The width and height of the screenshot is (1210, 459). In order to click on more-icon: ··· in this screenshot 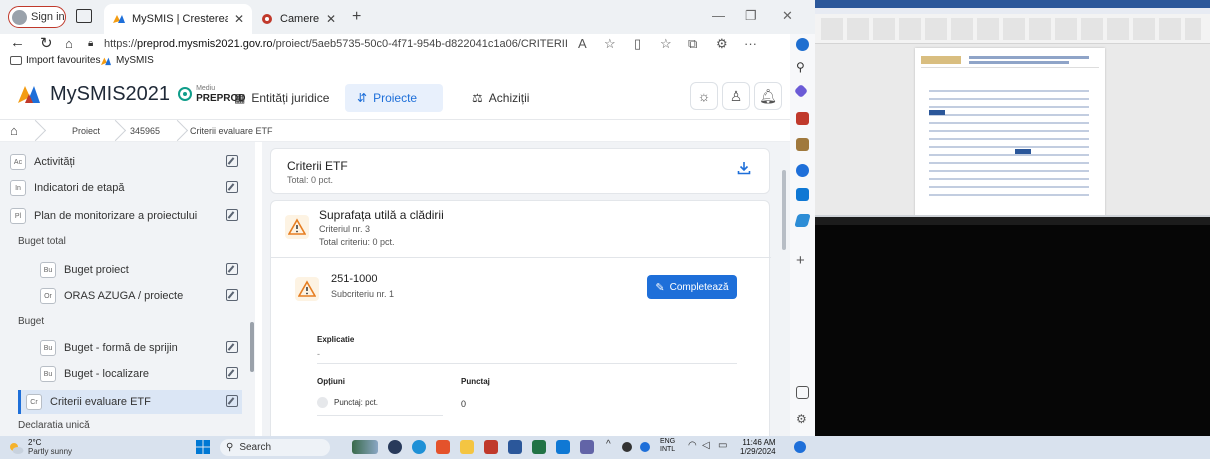, I will do `click(750, 43)`.